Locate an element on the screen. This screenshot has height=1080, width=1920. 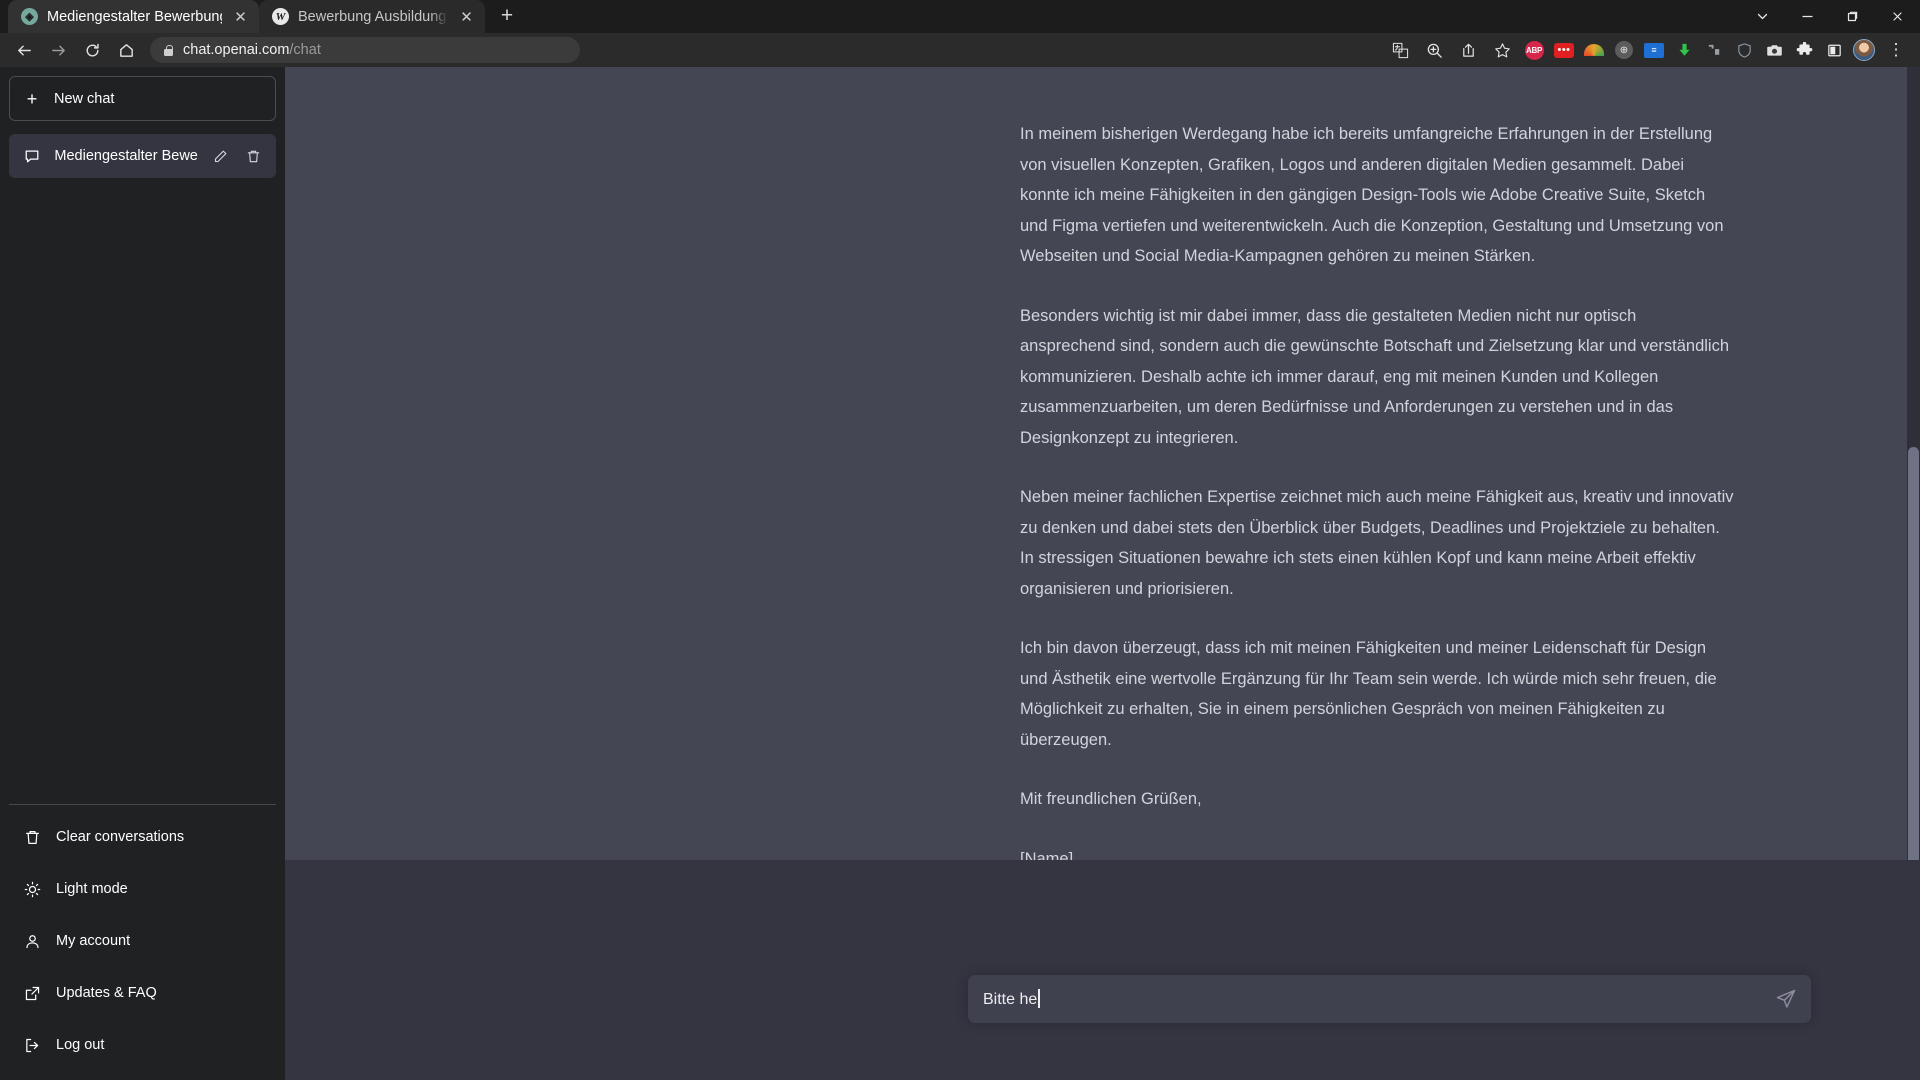
url-text: chat.openai.com/chat is located at coordinates (252, 50).